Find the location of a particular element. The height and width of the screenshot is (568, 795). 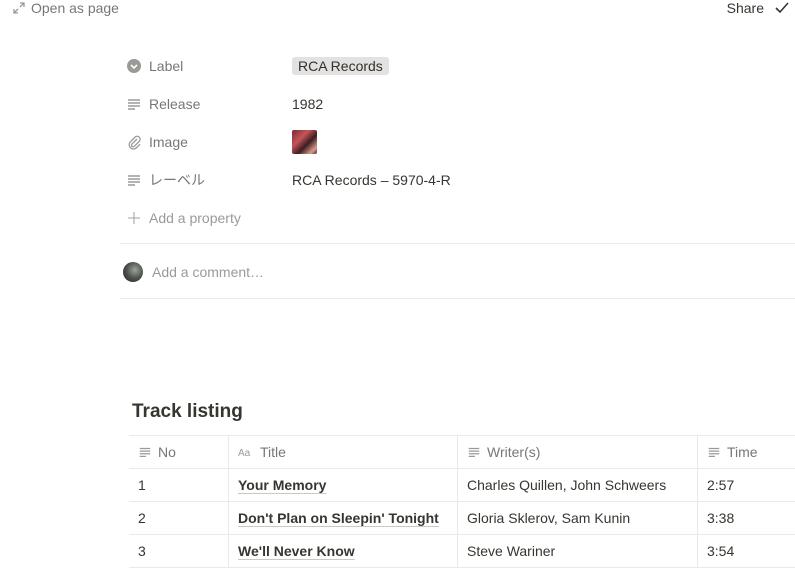

cell-time: 3:54 is located at coordinates (746, 551).